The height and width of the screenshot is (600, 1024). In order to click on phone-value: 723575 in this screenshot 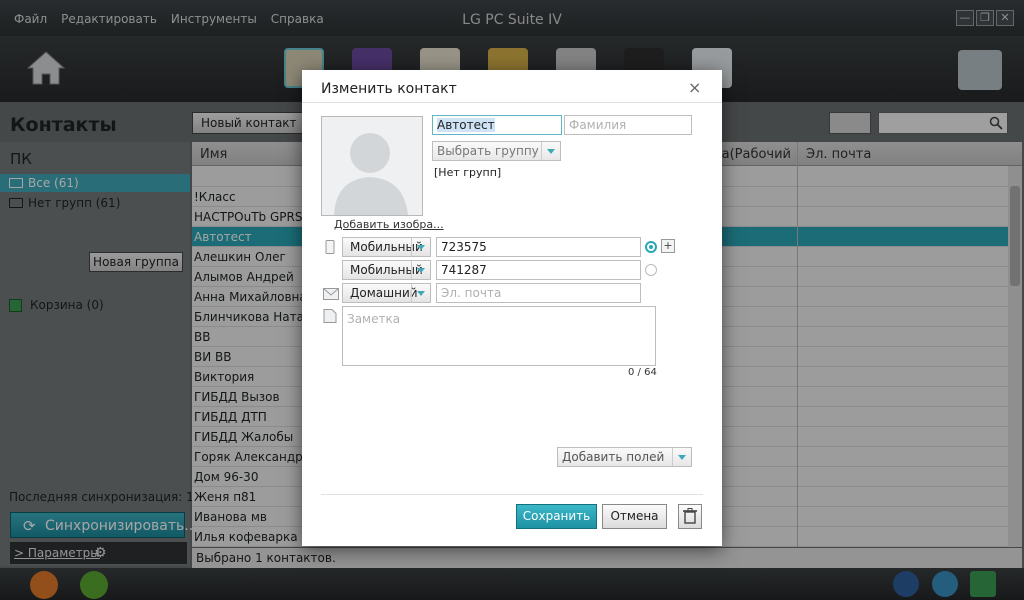, I will do `click(464, 247)`.